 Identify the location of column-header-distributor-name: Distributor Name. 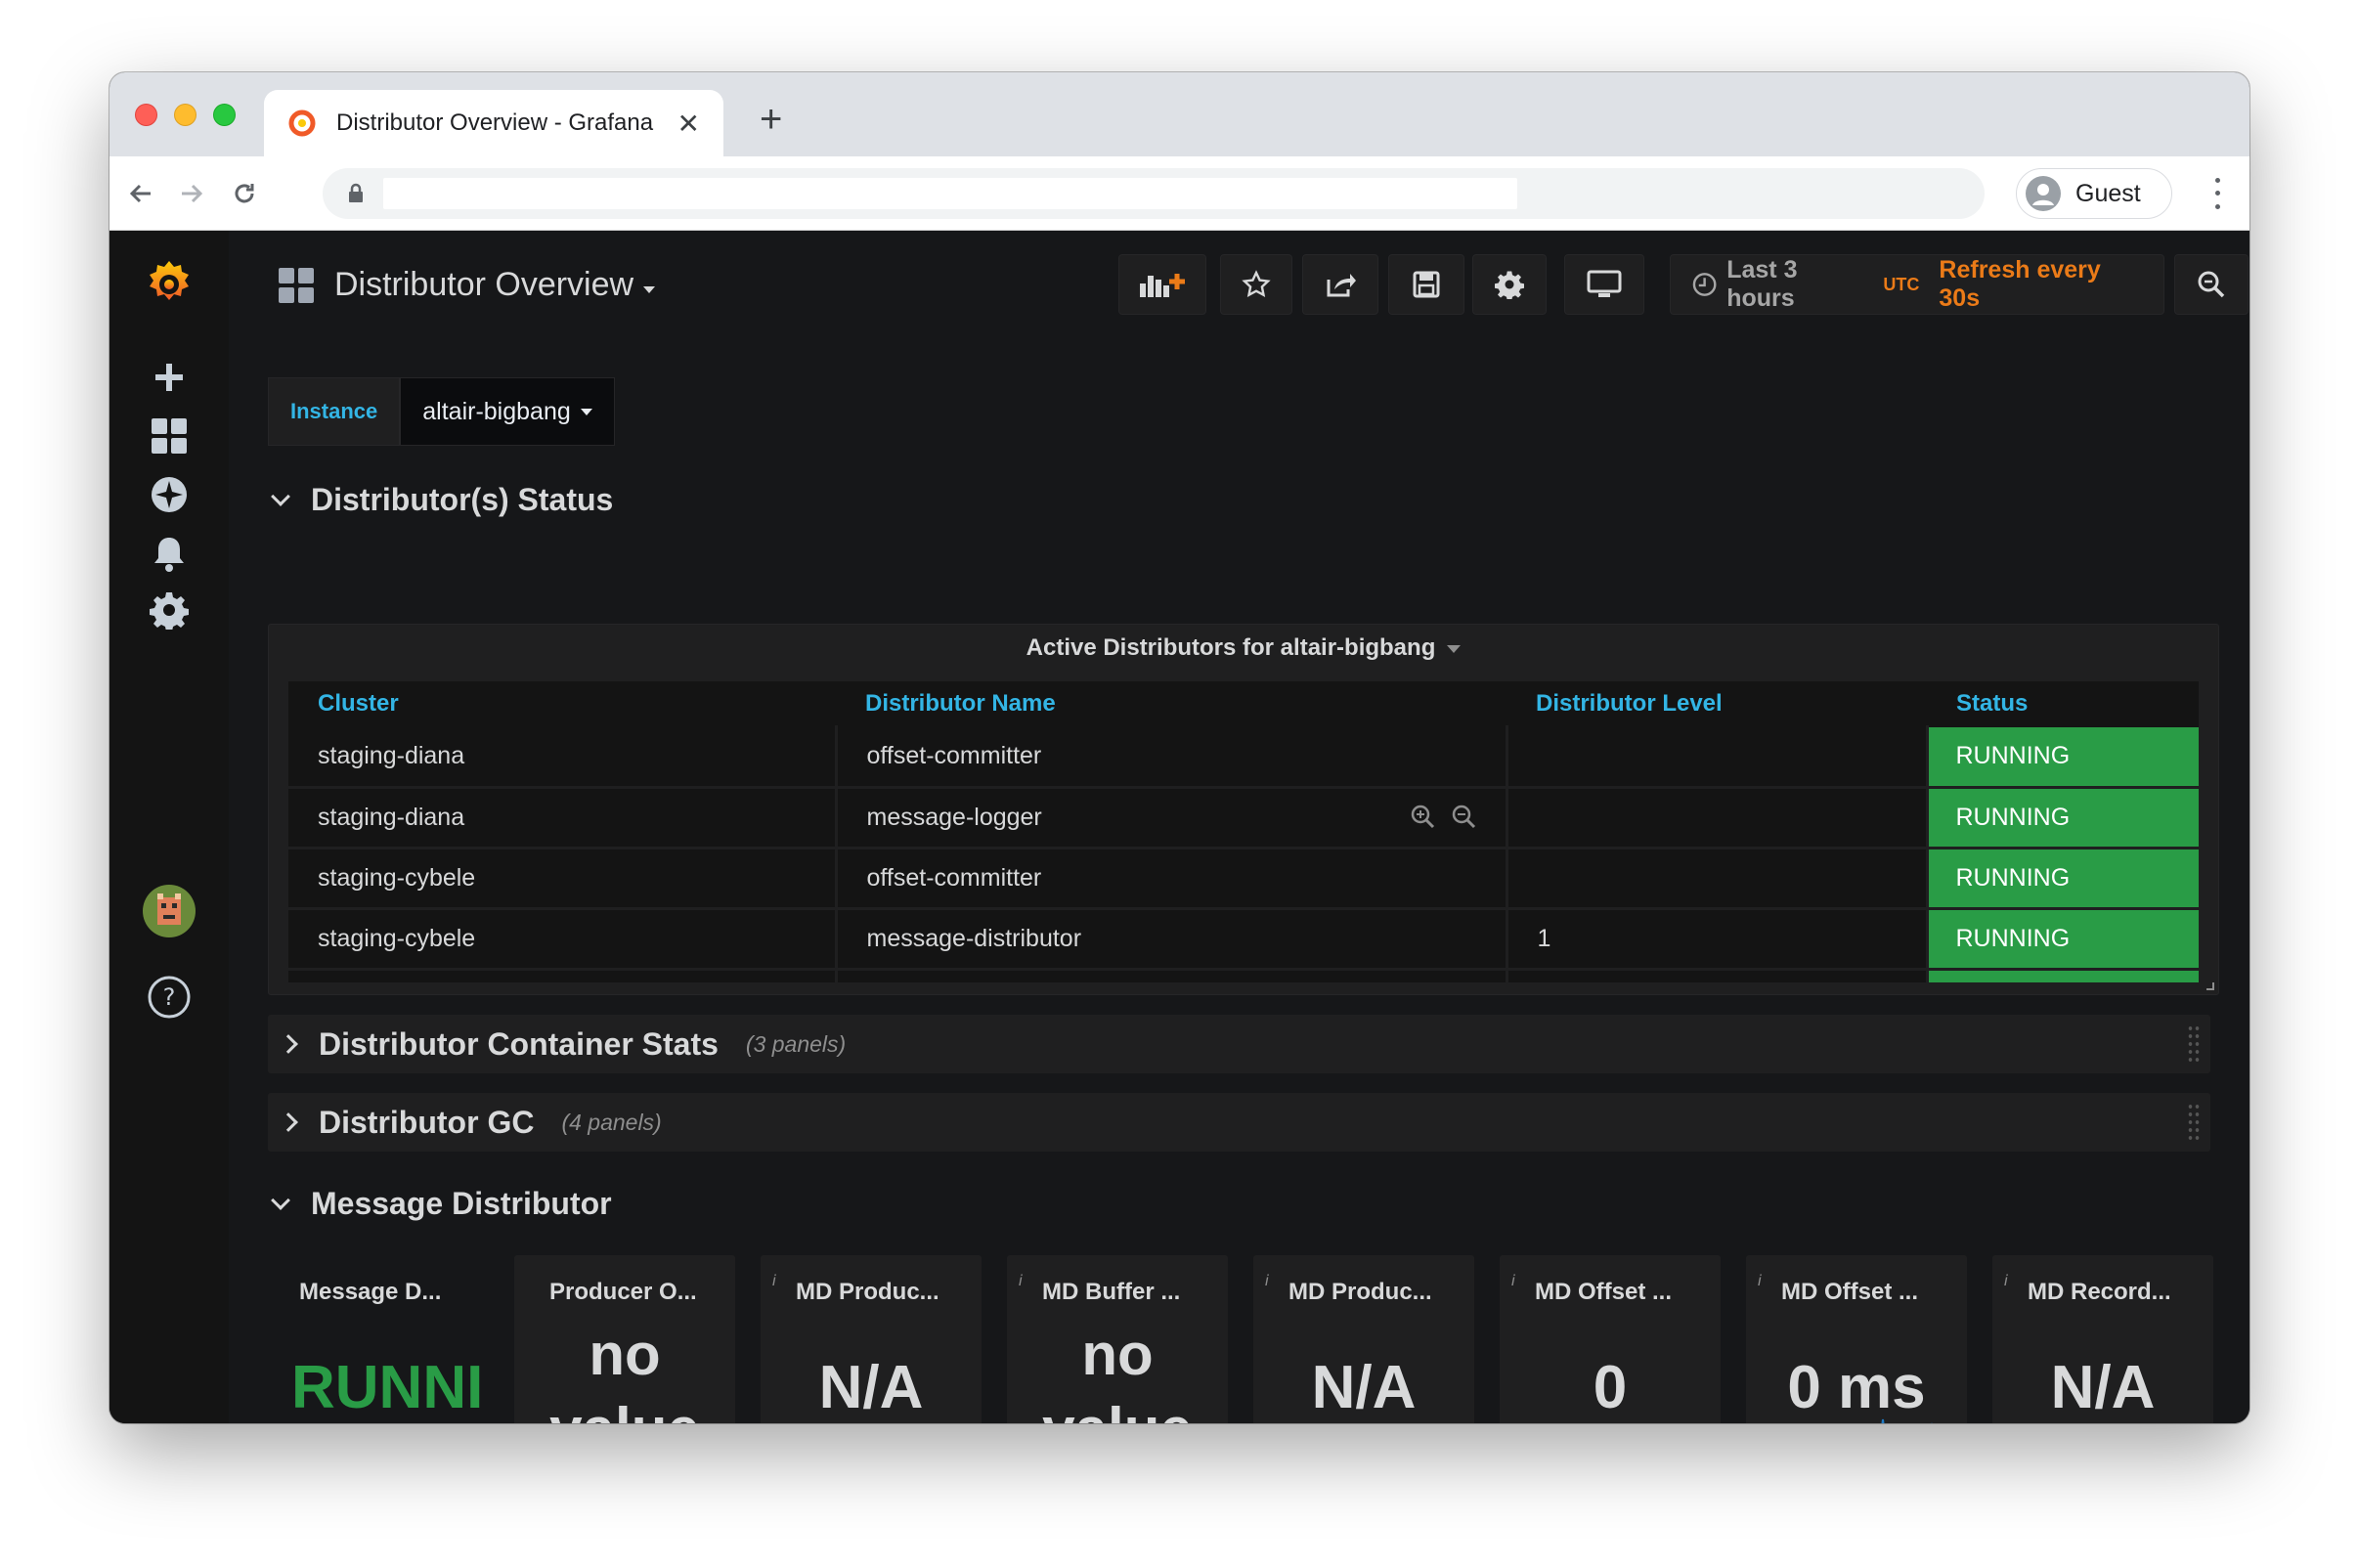
(1171, 704).